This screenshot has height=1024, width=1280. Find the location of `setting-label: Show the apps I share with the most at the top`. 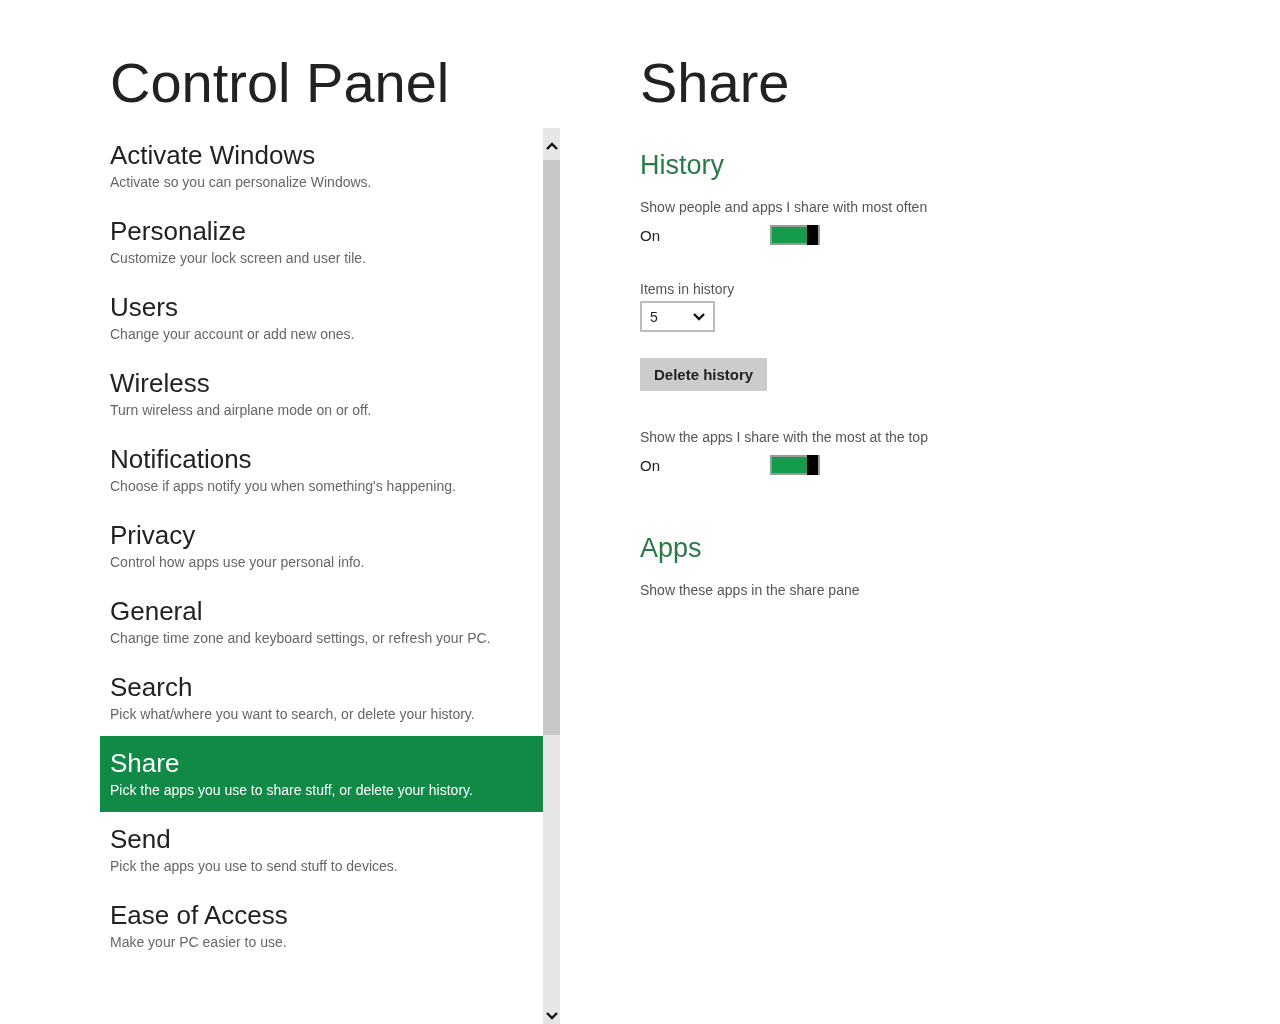

setting-label: Show the apps I share with the most at the top is located at coordinates (784, 437).